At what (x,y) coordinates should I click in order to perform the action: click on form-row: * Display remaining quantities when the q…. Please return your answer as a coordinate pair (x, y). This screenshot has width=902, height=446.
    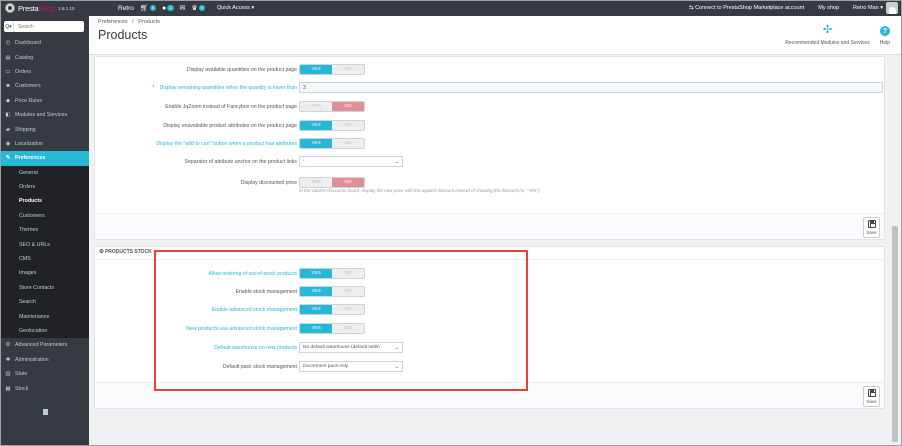
    Looking at the image, I should click on (490, 88).